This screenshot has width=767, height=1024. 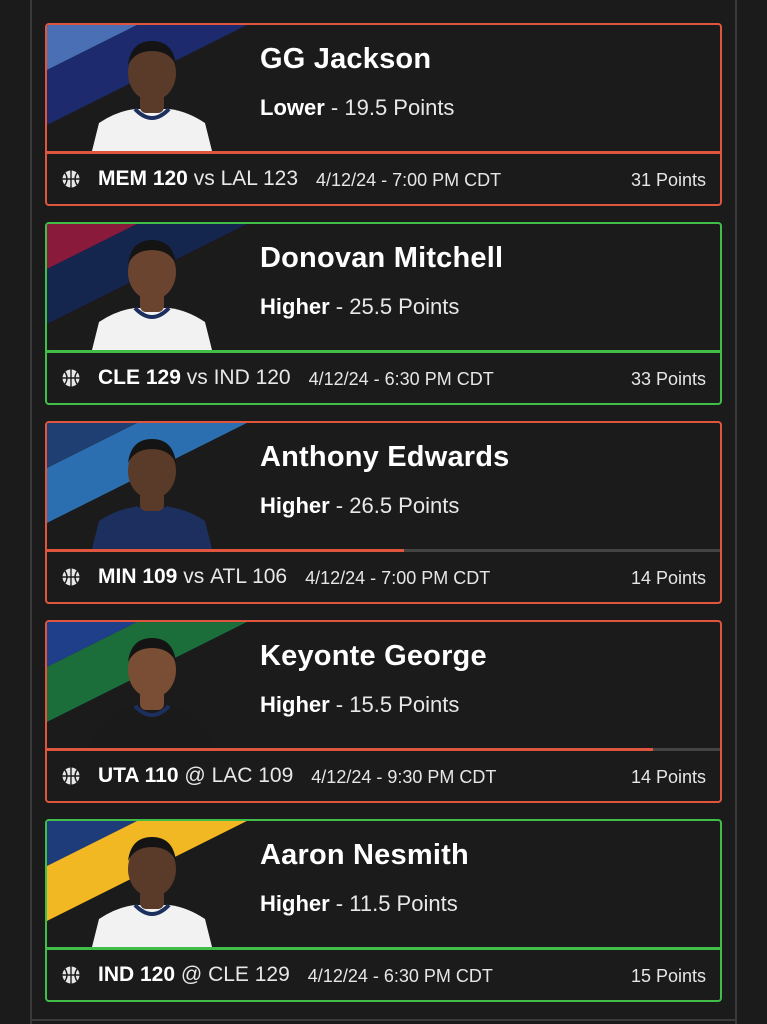 What do you see at coordinates (668, 379) in the screenshot?
I see `actual-points: 33 Points` at bounding box center [668, 379].